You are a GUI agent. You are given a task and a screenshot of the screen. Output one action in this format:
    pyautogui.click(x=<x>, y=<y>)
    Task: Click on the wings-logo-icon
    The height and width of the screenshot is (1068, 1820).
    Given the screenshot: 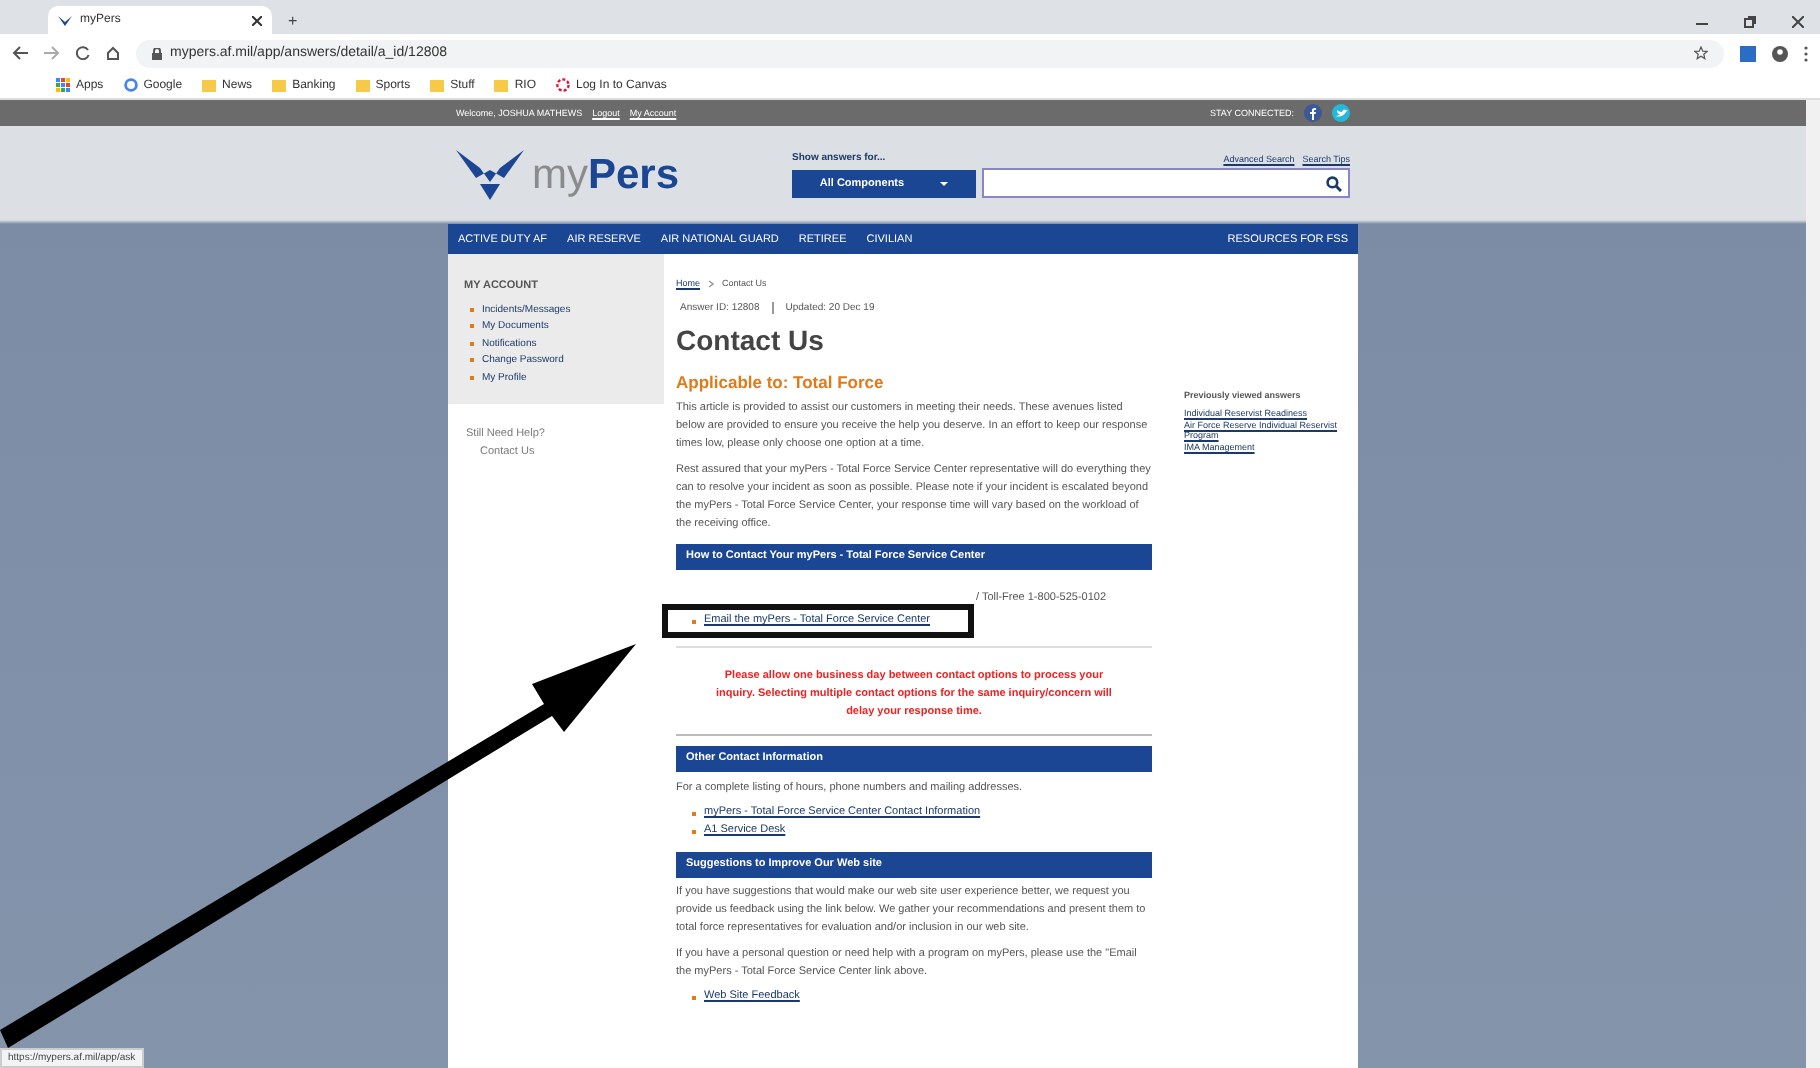 What is the action you would take?
    pyautogui.click(x=490, y=175)
    